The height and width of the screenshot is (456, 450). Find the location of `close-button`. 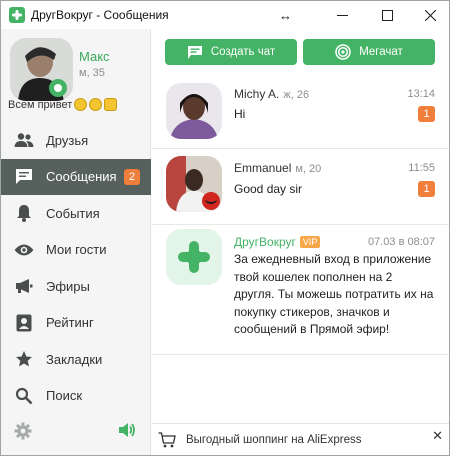

close-button is located at coordinates (428, 15).